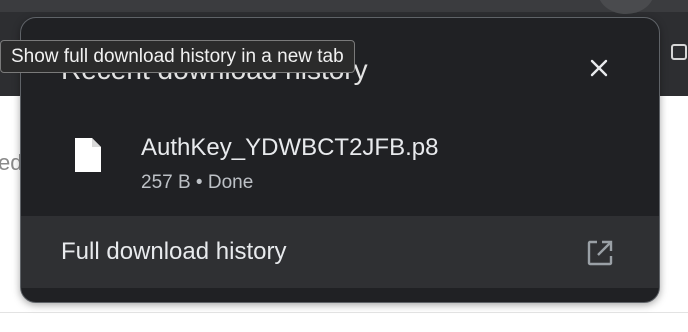 This screenshot has height=332, width=688. Describe the element at coordinates (344, 312) in the screenshot. I see `background-divider` at that location.